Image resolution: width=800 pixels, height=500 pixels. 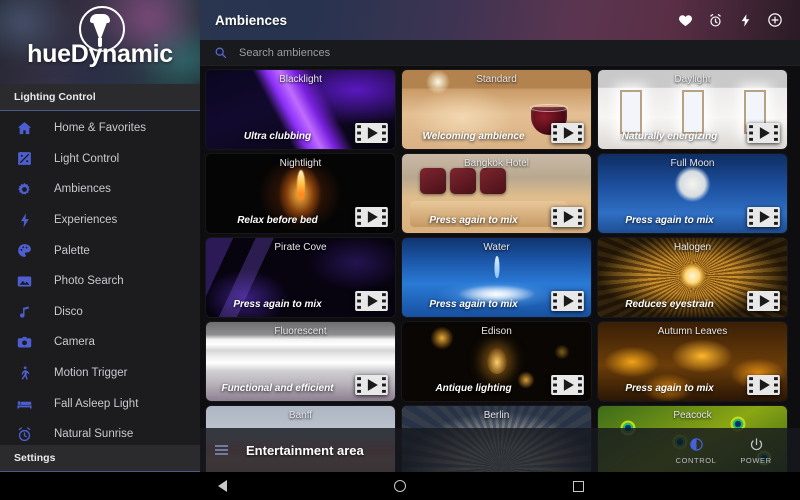 What do you see at coordinates (500, 20) in the screenshot?
I see `app-bar: Ambiences` at bounding box center [500, 20].